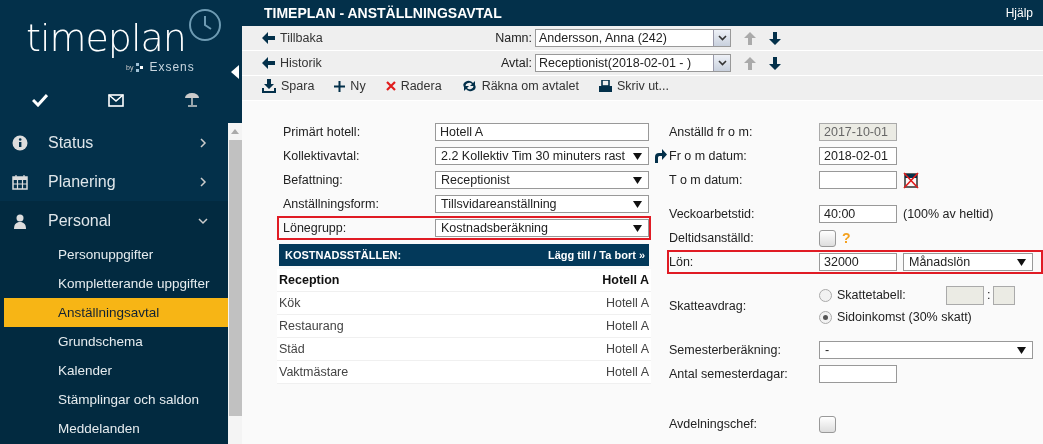  I want to click on table-cell: Städ, so click(292, 349).